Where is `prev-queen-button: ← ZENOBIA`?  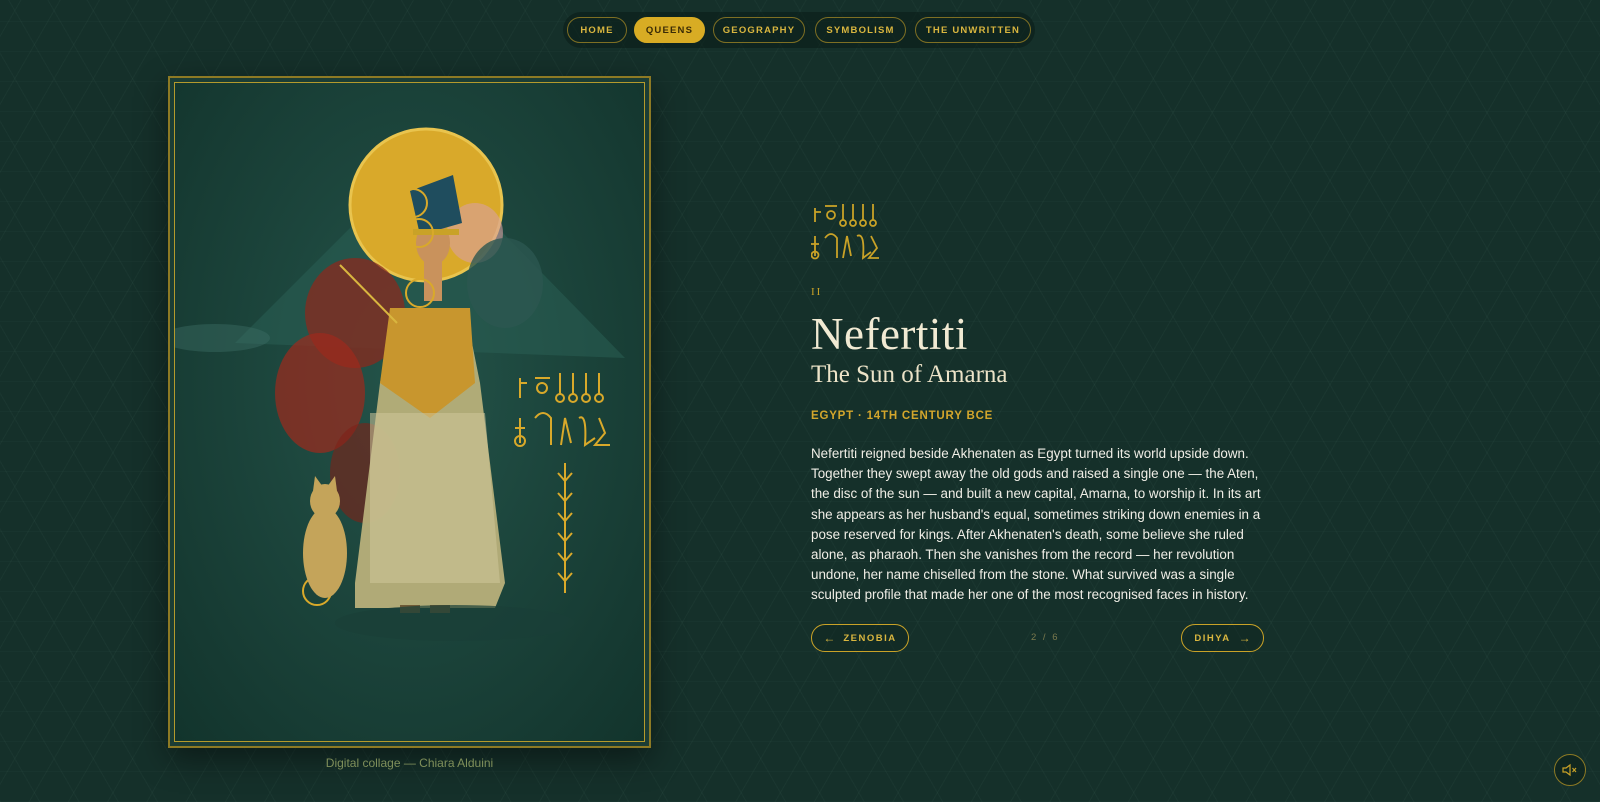
prev-queen-button: ← ZENOBIA is located at coordinates (860, 638).